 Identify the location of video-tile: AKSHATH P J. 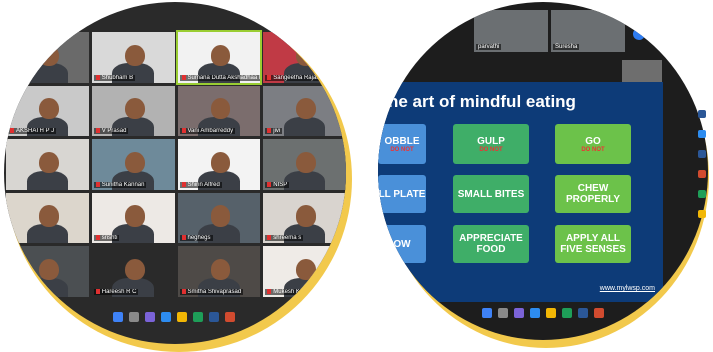
(47, 111).